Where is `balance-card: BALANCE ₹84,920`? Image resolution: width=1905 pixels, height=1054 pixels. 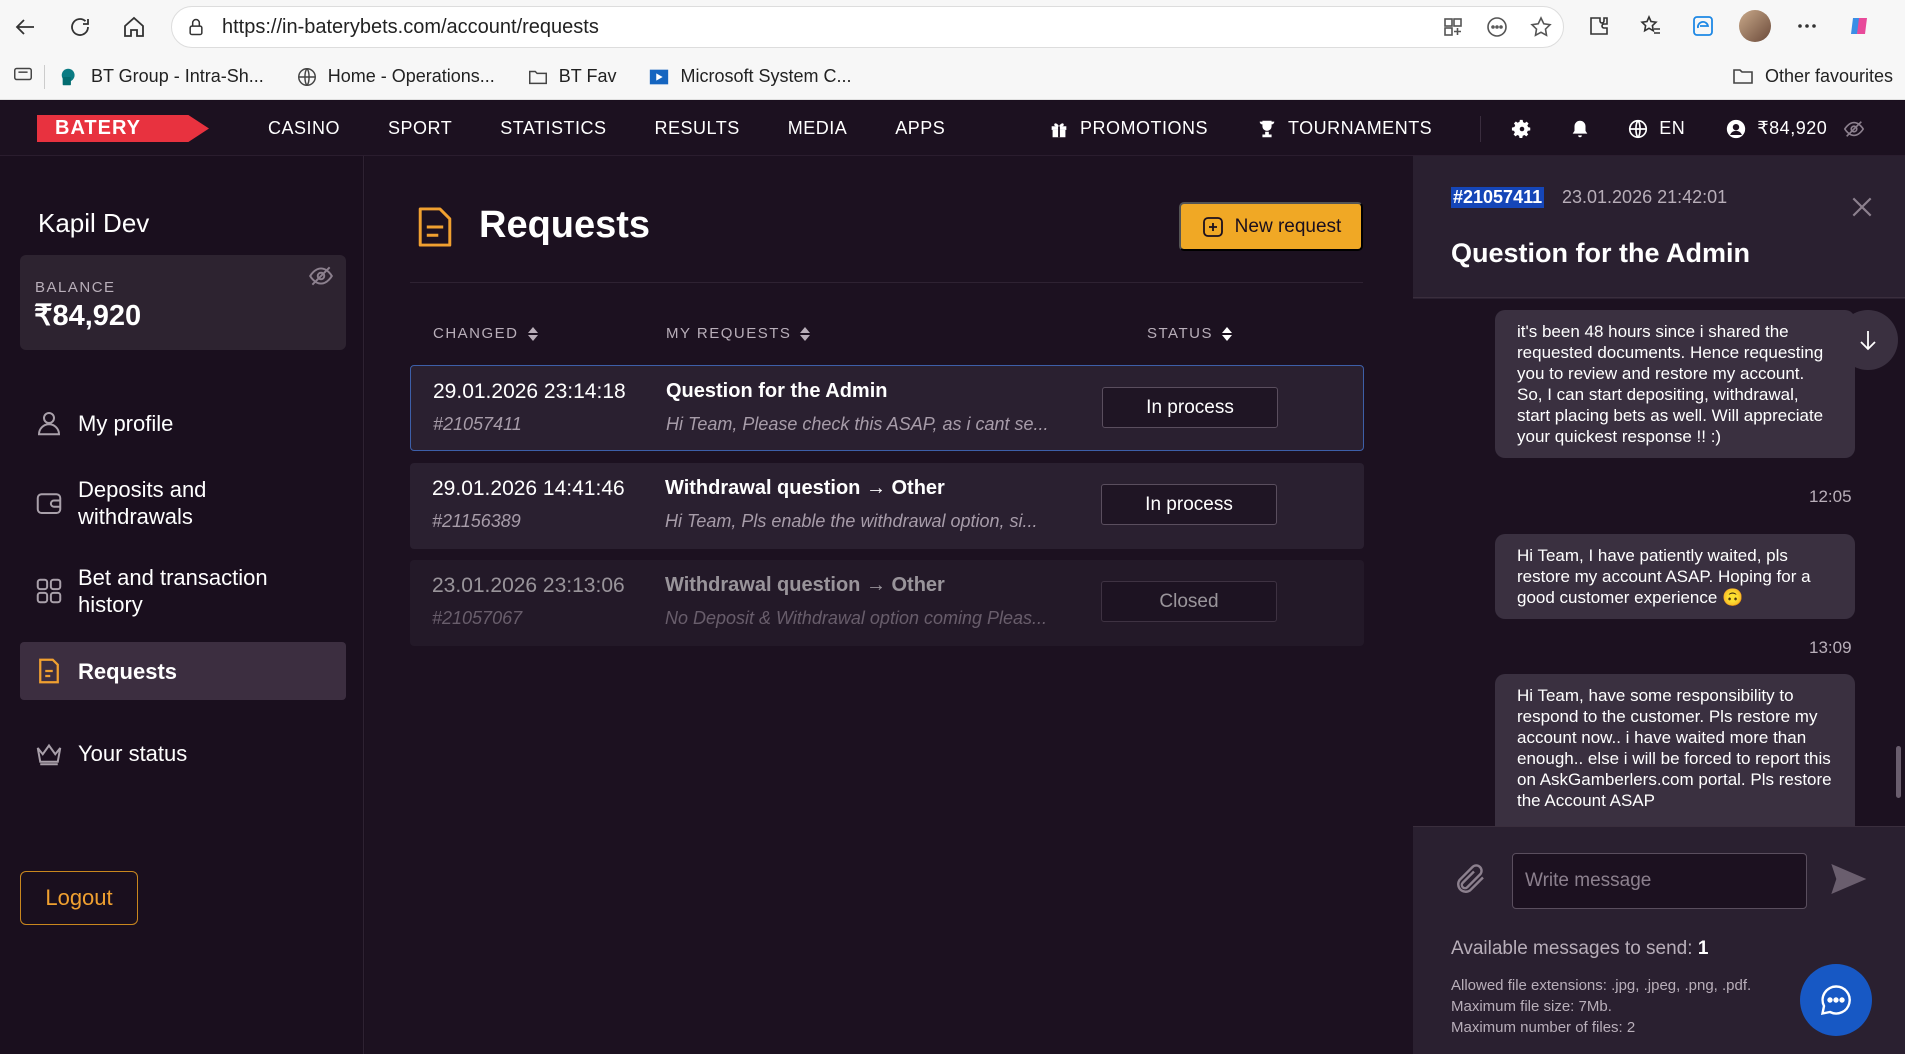
balance-card: BALANCE ₹84,920 is located at coordinates (183, 302).